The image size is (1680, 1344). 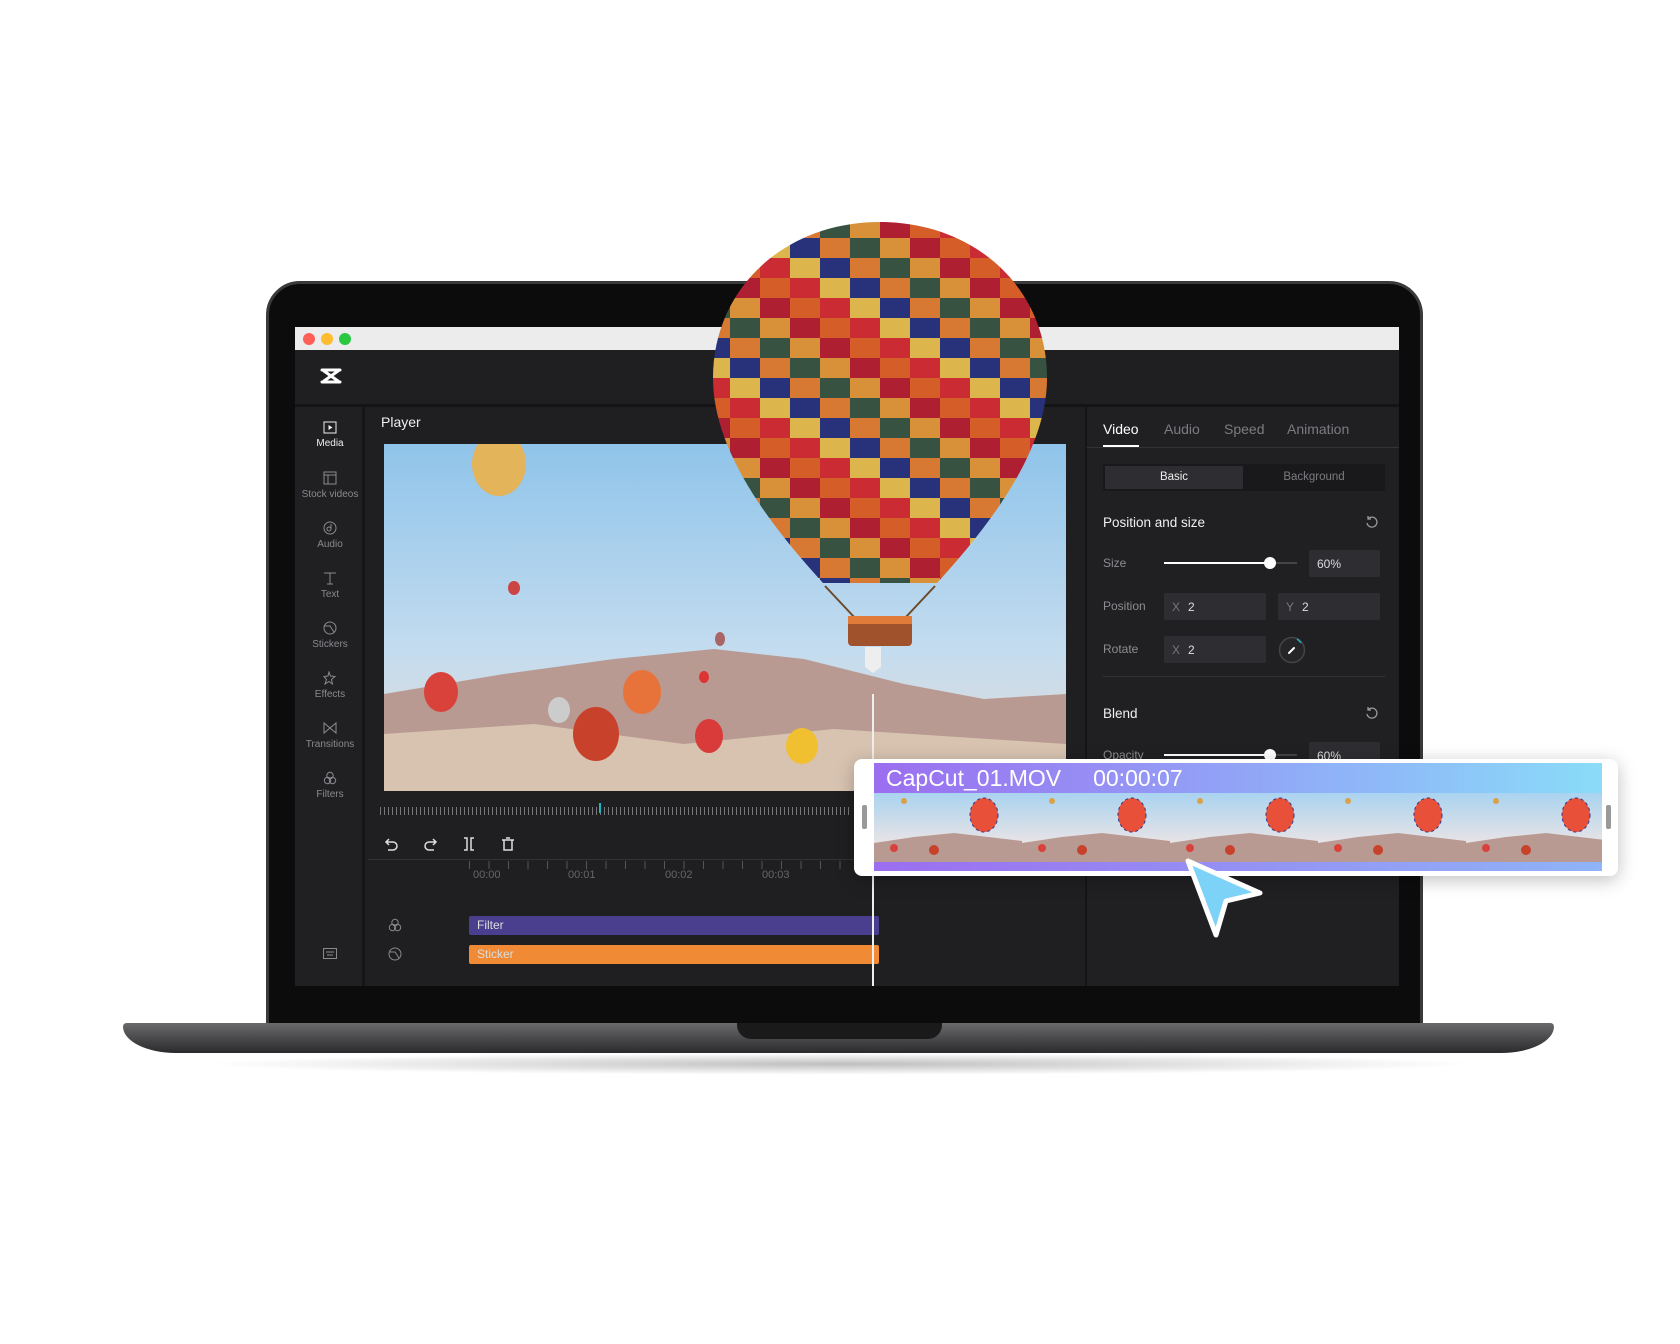 I want to click on size-label: Size, so click(x=1115, y=563).